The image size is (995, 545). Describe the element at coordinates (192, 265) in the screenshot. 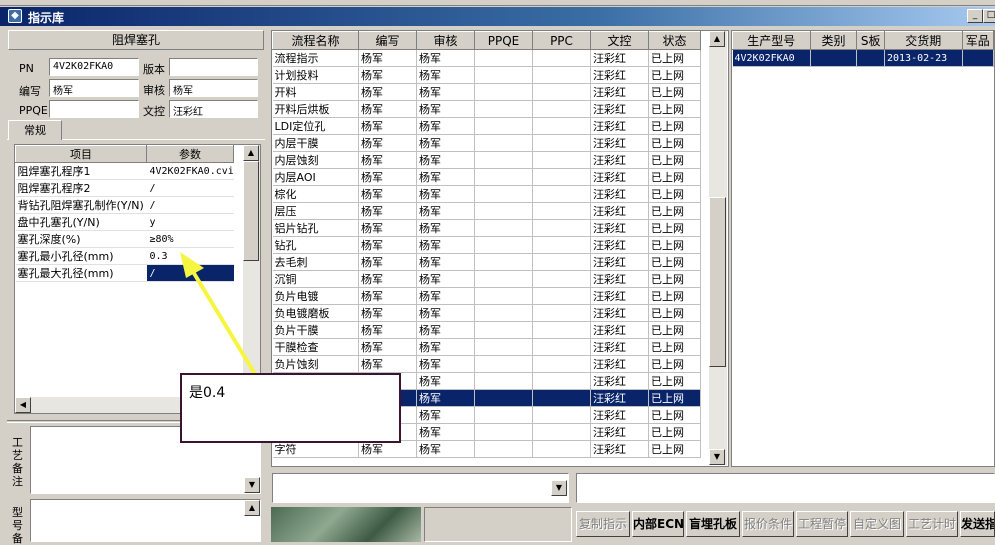

I see `arrow-head-icon` at that location.